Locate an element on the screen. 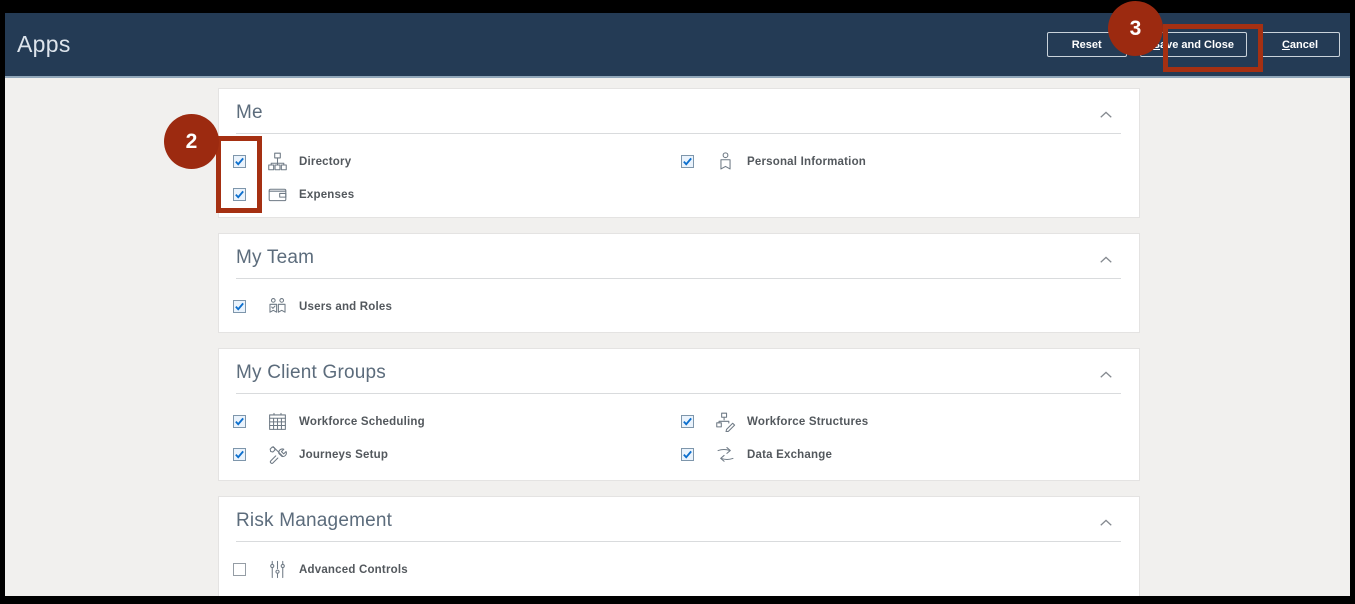 The width and height of the screenshot is (1355, 604). org-chart-pencil-icon is located at coordinates (725, 422).